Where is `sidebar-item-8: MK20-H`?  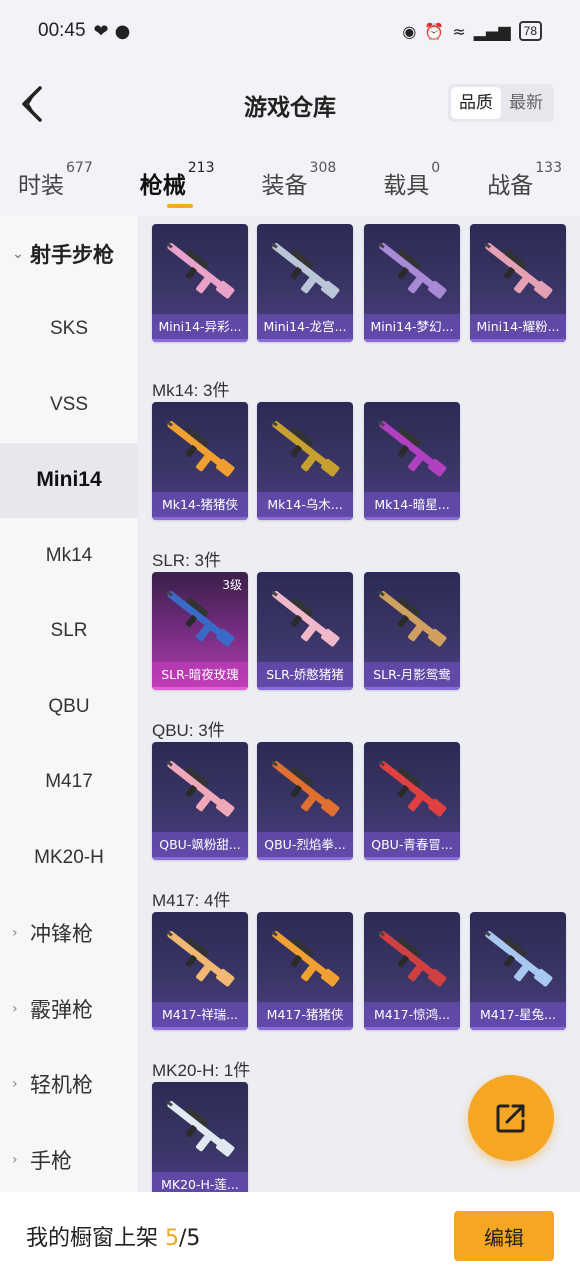
sidebar-item-8: MK20-H is located at coordinates (69, 858).